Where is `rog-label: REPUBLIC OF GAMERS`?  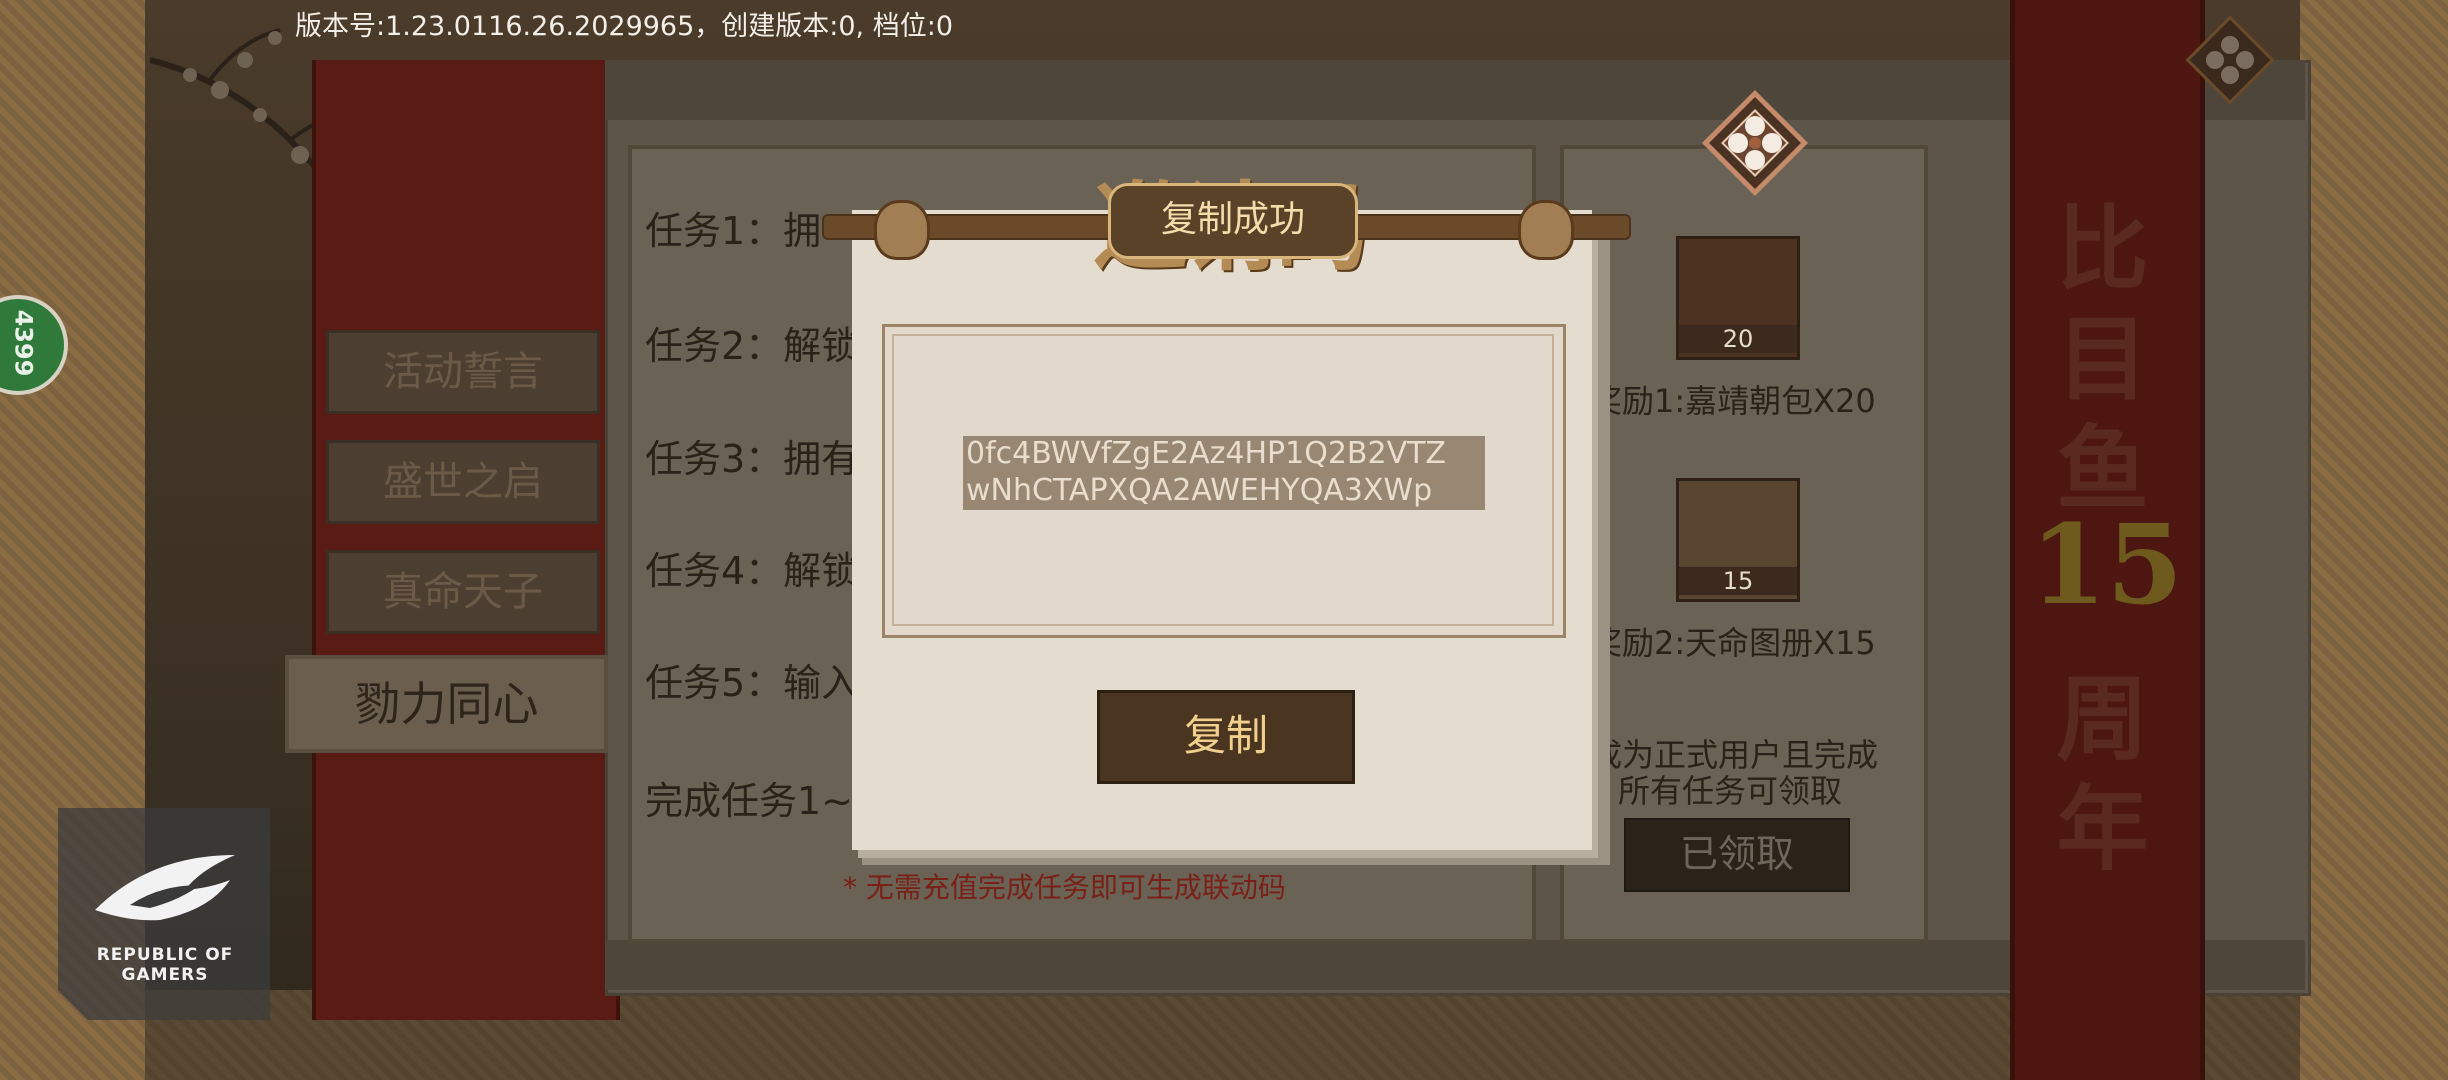 rog-label: REPUBLIC OF GAMERS is located at coordinates (165, 965).